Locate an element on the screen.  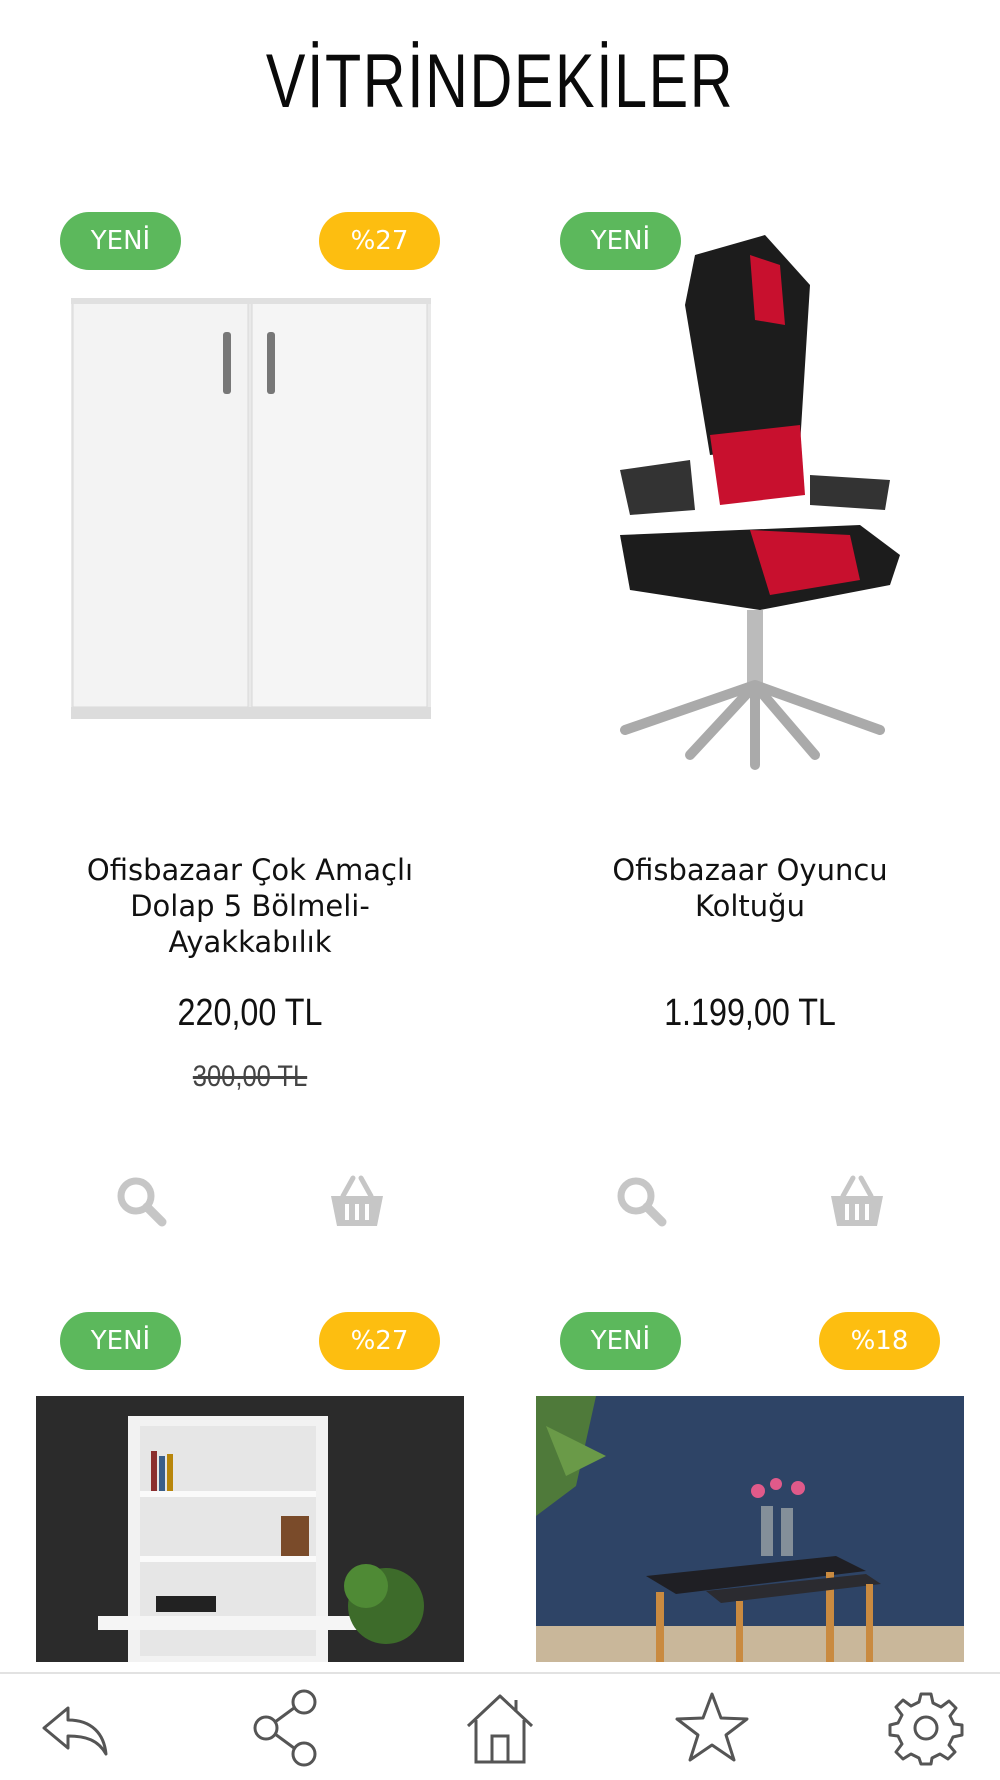
star-icon is located at coordinates (712, 1727).